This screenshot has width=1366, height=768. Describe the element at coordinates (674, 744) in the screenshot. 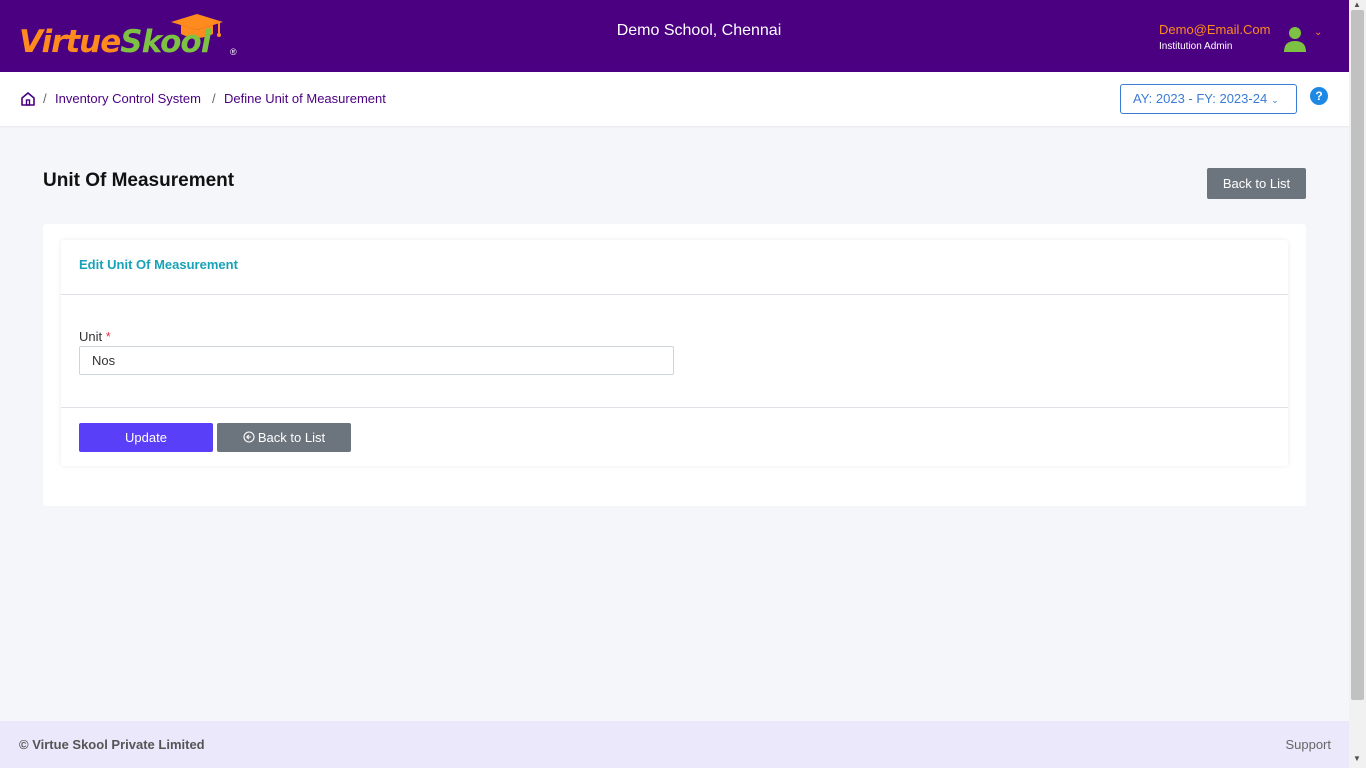

I see `footer: © Virtue Skool Private Limited Support` at that location.